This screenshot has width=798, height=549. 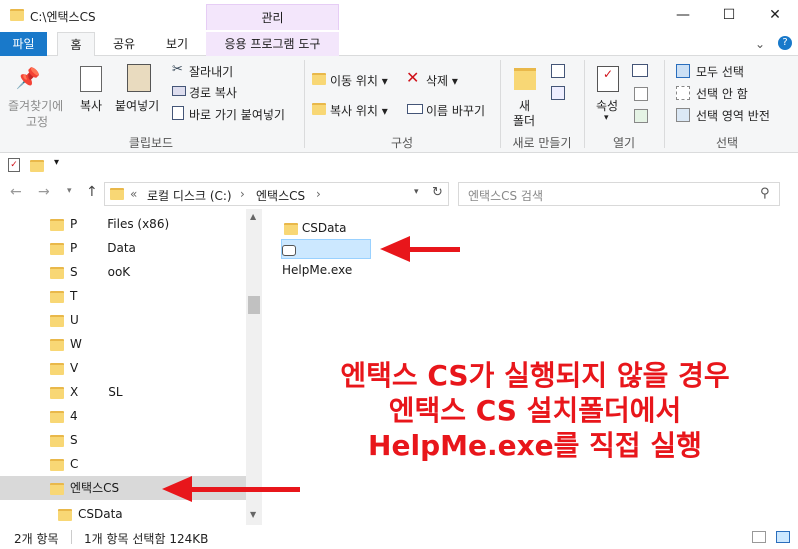 I want to click on list-item-csdata: CSData, so click(x=324, y=228).